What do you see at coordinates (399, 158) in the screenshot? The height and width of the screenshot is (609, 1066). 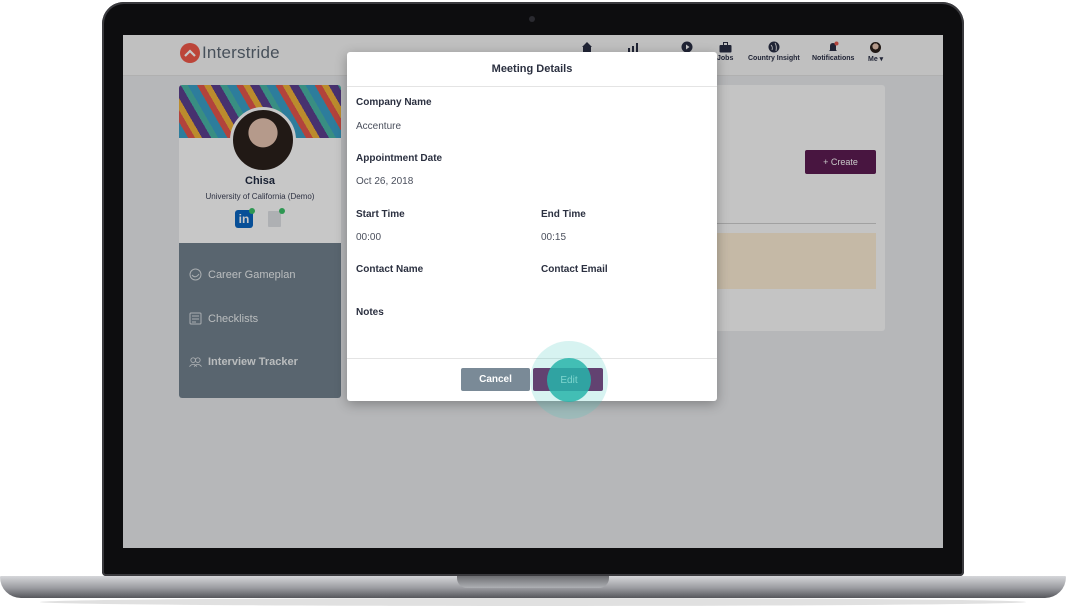 I see `appointment-date-label: Appointment Date` at bounding box center [399, 158].